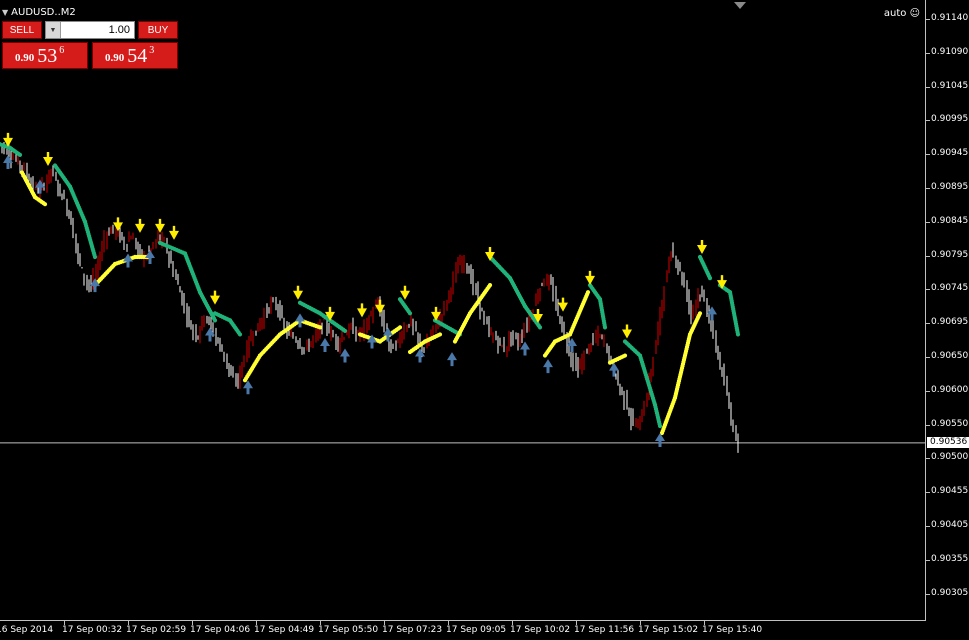 The image size is (969, 640). Describe the element at coordinates (950, 389) in the screenshot. I see `price-tick-label: 0.90600` at that location.